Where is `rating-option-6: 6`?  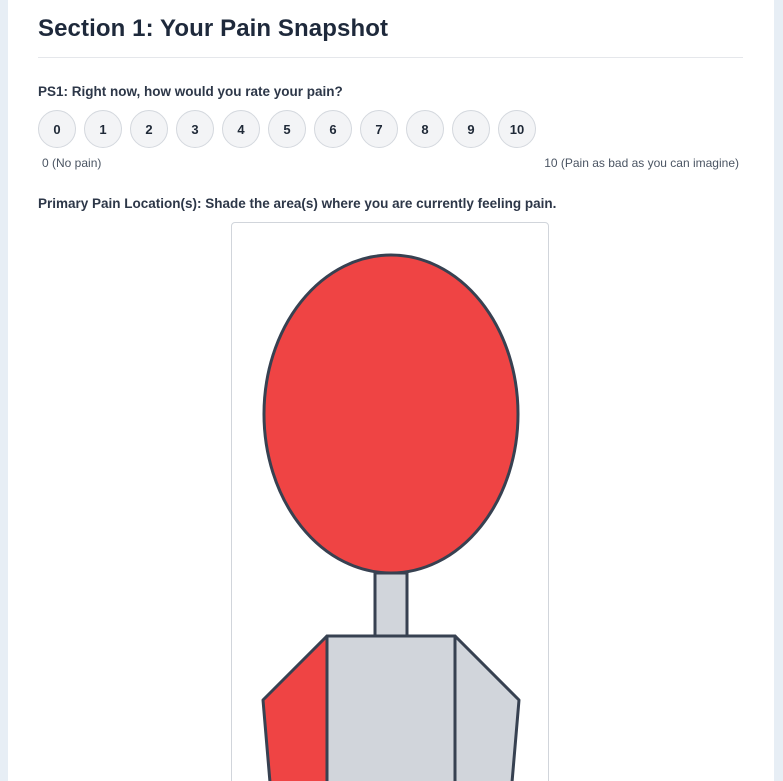
rating-option-6: 6 is located at coordinates (333, 129).